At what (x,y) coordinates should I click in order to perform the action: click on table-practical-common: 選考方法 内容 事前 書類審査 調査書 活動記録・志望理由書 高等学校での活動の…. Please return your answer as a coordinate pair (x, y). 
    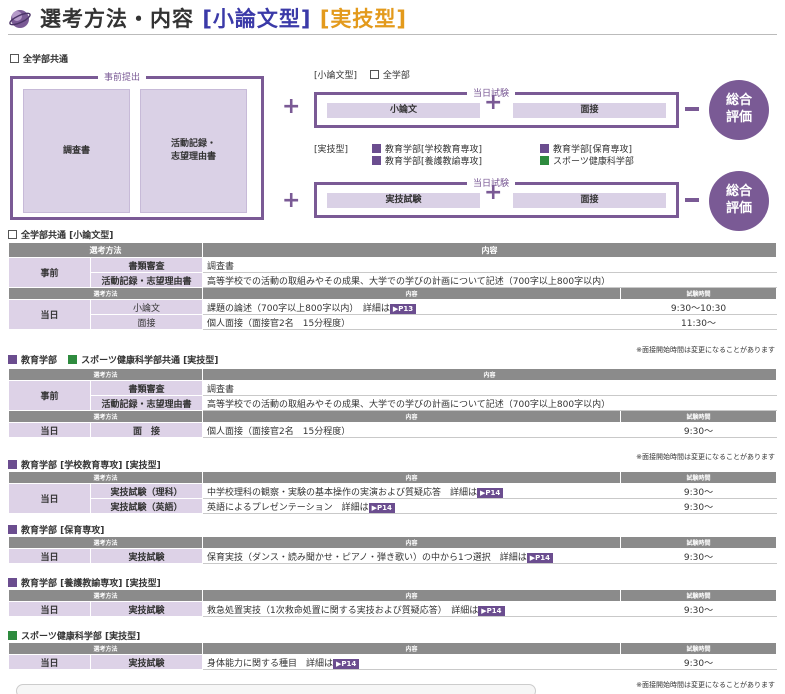
    Looking at the image, I should click on (392, 403).